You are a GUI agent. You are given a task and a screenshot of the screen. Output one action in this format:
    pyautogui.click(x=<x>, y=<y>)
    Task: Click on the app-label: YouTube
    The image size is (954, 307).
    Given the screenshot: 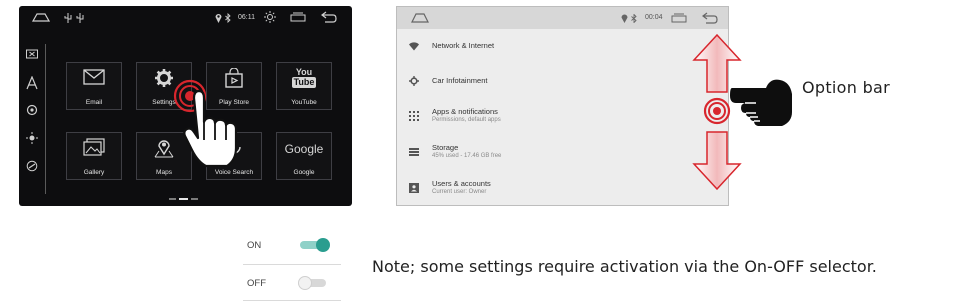 What is the action you would take?
    pyautogui.click(x=304, y=102)
    